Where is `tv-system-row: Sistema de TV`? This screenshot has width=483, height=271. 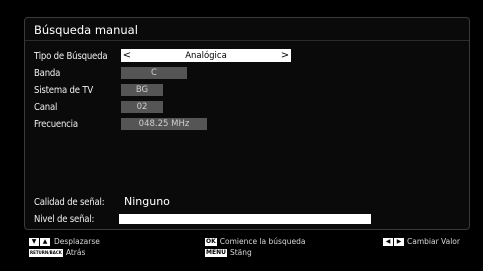 tv-system-row: Sistema de TV is located at coordinates (78, 90).